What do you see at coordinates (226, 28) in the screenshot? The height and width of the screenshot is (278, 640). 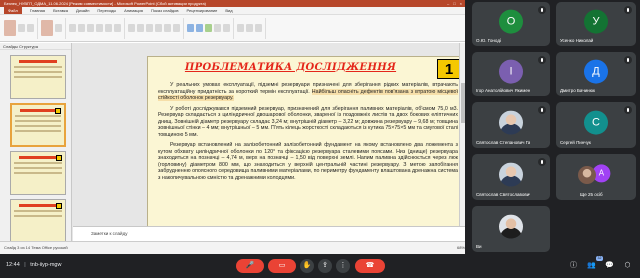 I see `shape-outline-icon` at bounding box center [226, 28].